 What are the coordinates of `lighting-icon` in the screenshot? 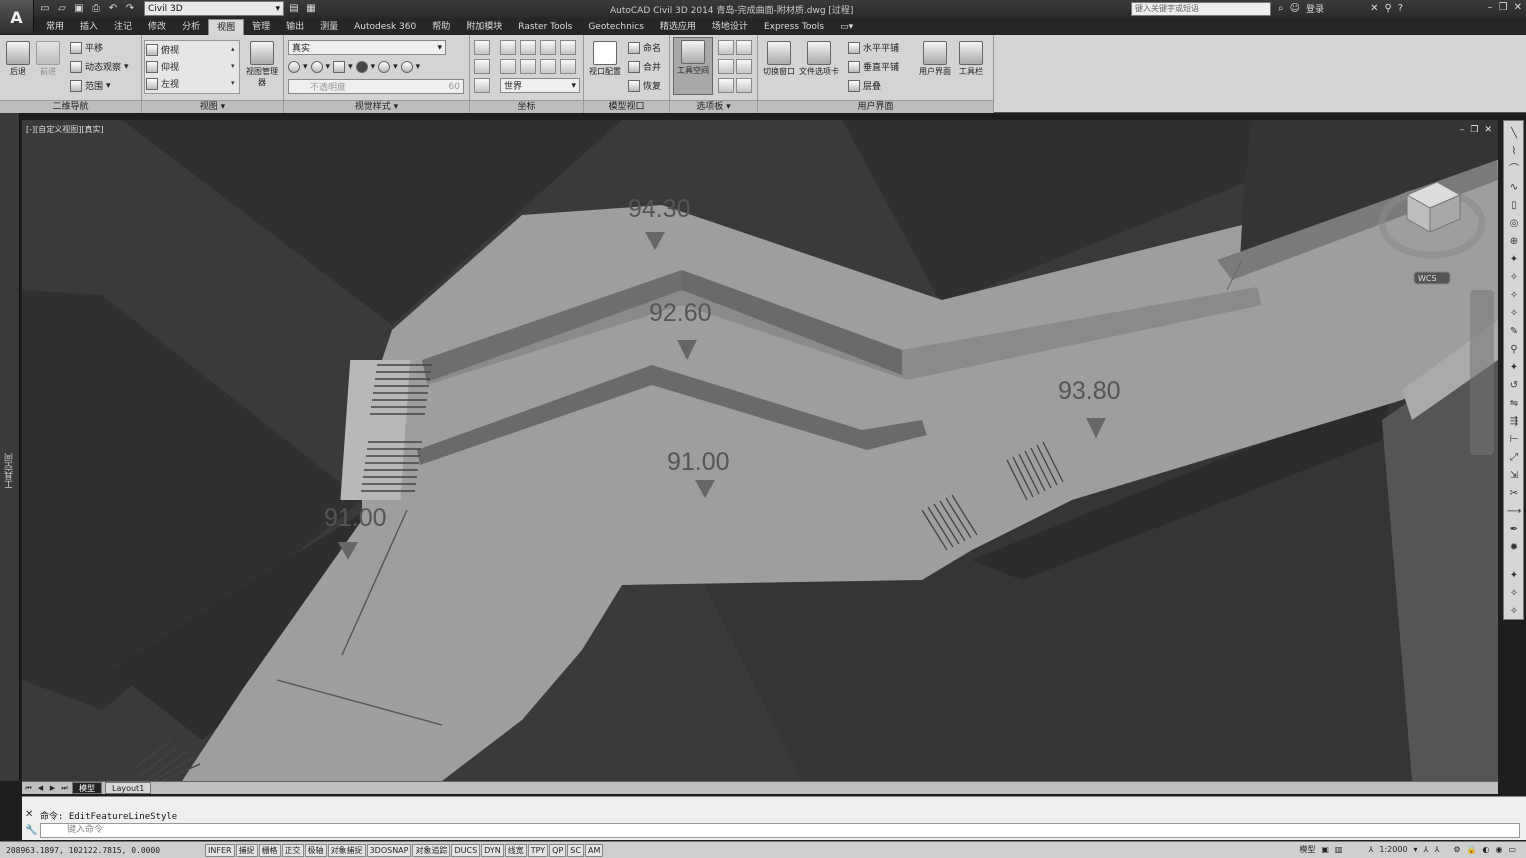 It's located at (361, 66).